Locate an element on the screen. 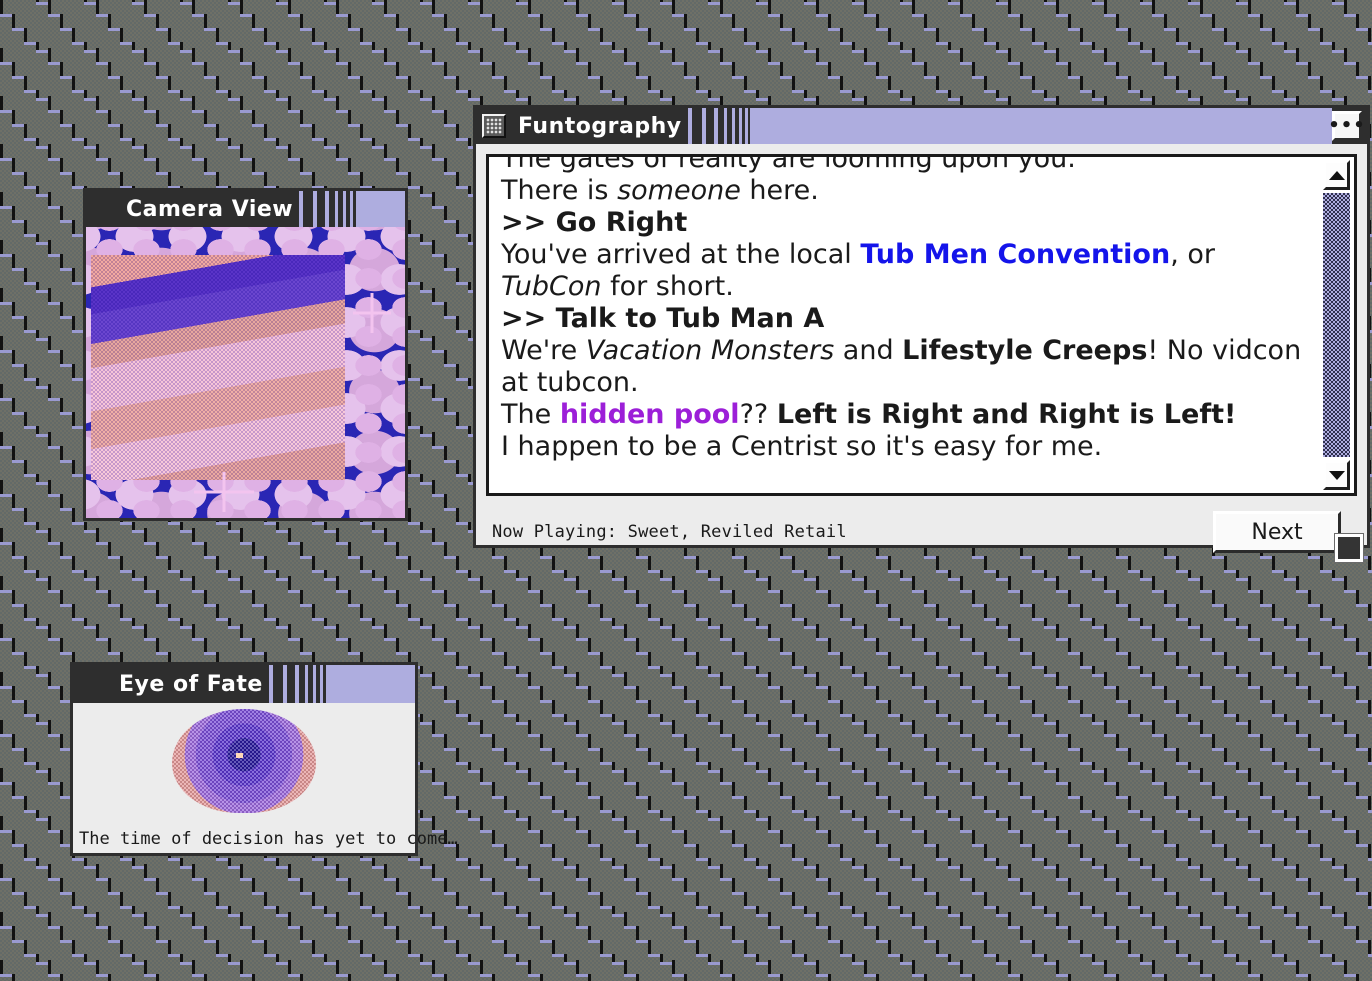 Image resolution: width=1372 pixels, height=981 pixels. camera-view-image is located at coordinates (245, 372).